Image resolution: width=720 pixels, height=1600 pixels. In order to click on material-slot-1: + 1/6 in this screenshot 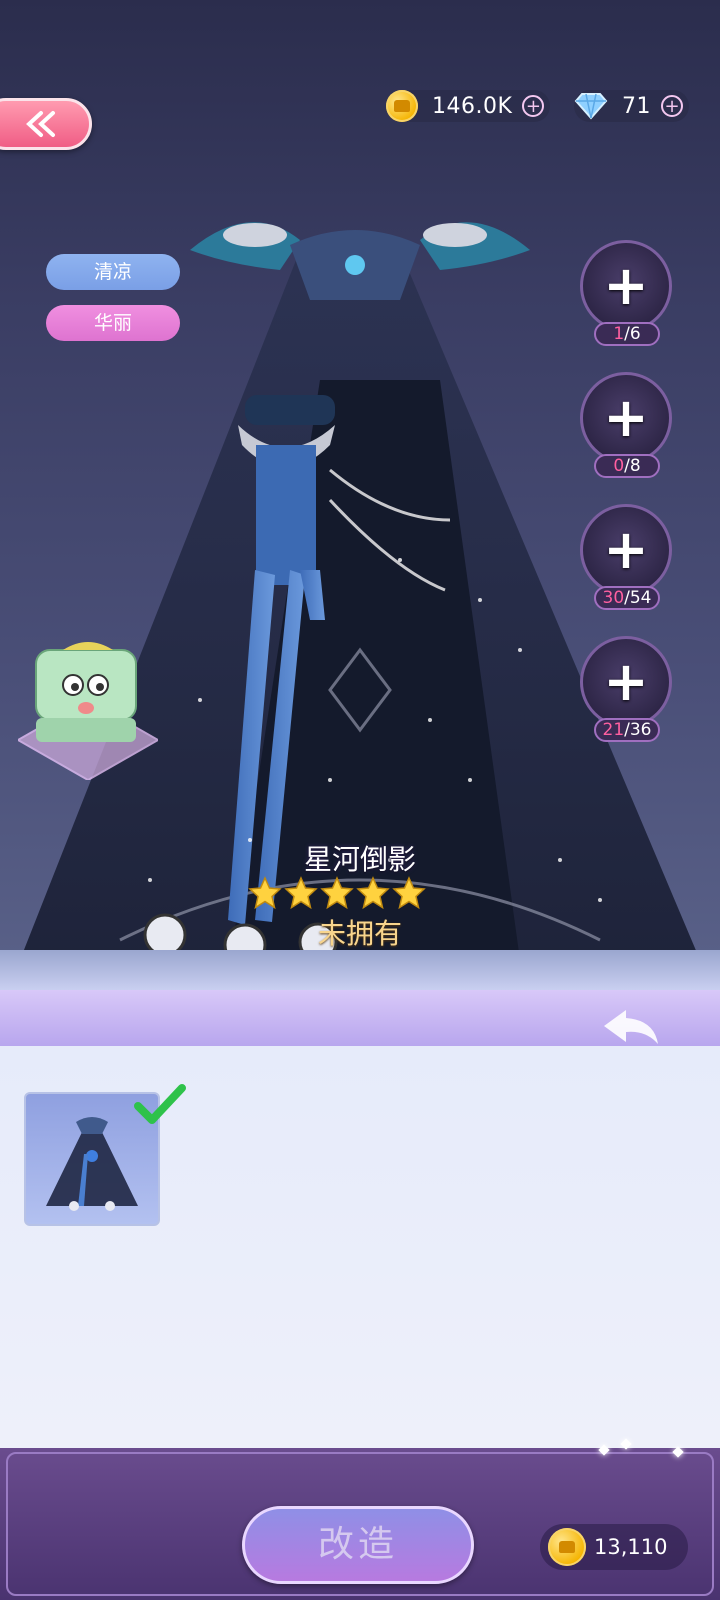, I will do `click(628, 295)`.